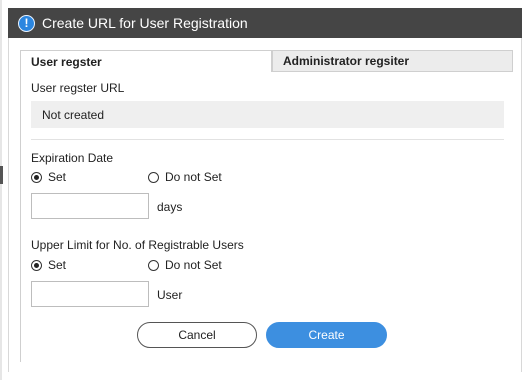  What do you see at coordinates (72, 158) in the screenshot?
I see `expiration-label: Expiration Date` at bounding box center [72, 158].